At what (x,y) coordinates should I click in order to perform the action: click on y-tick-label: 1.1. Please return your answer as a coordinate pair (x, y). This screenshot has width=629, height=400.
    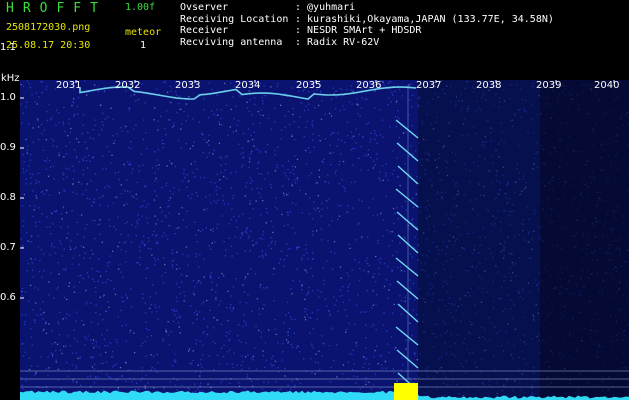
    Looking at the image, I should click on (8, 47).